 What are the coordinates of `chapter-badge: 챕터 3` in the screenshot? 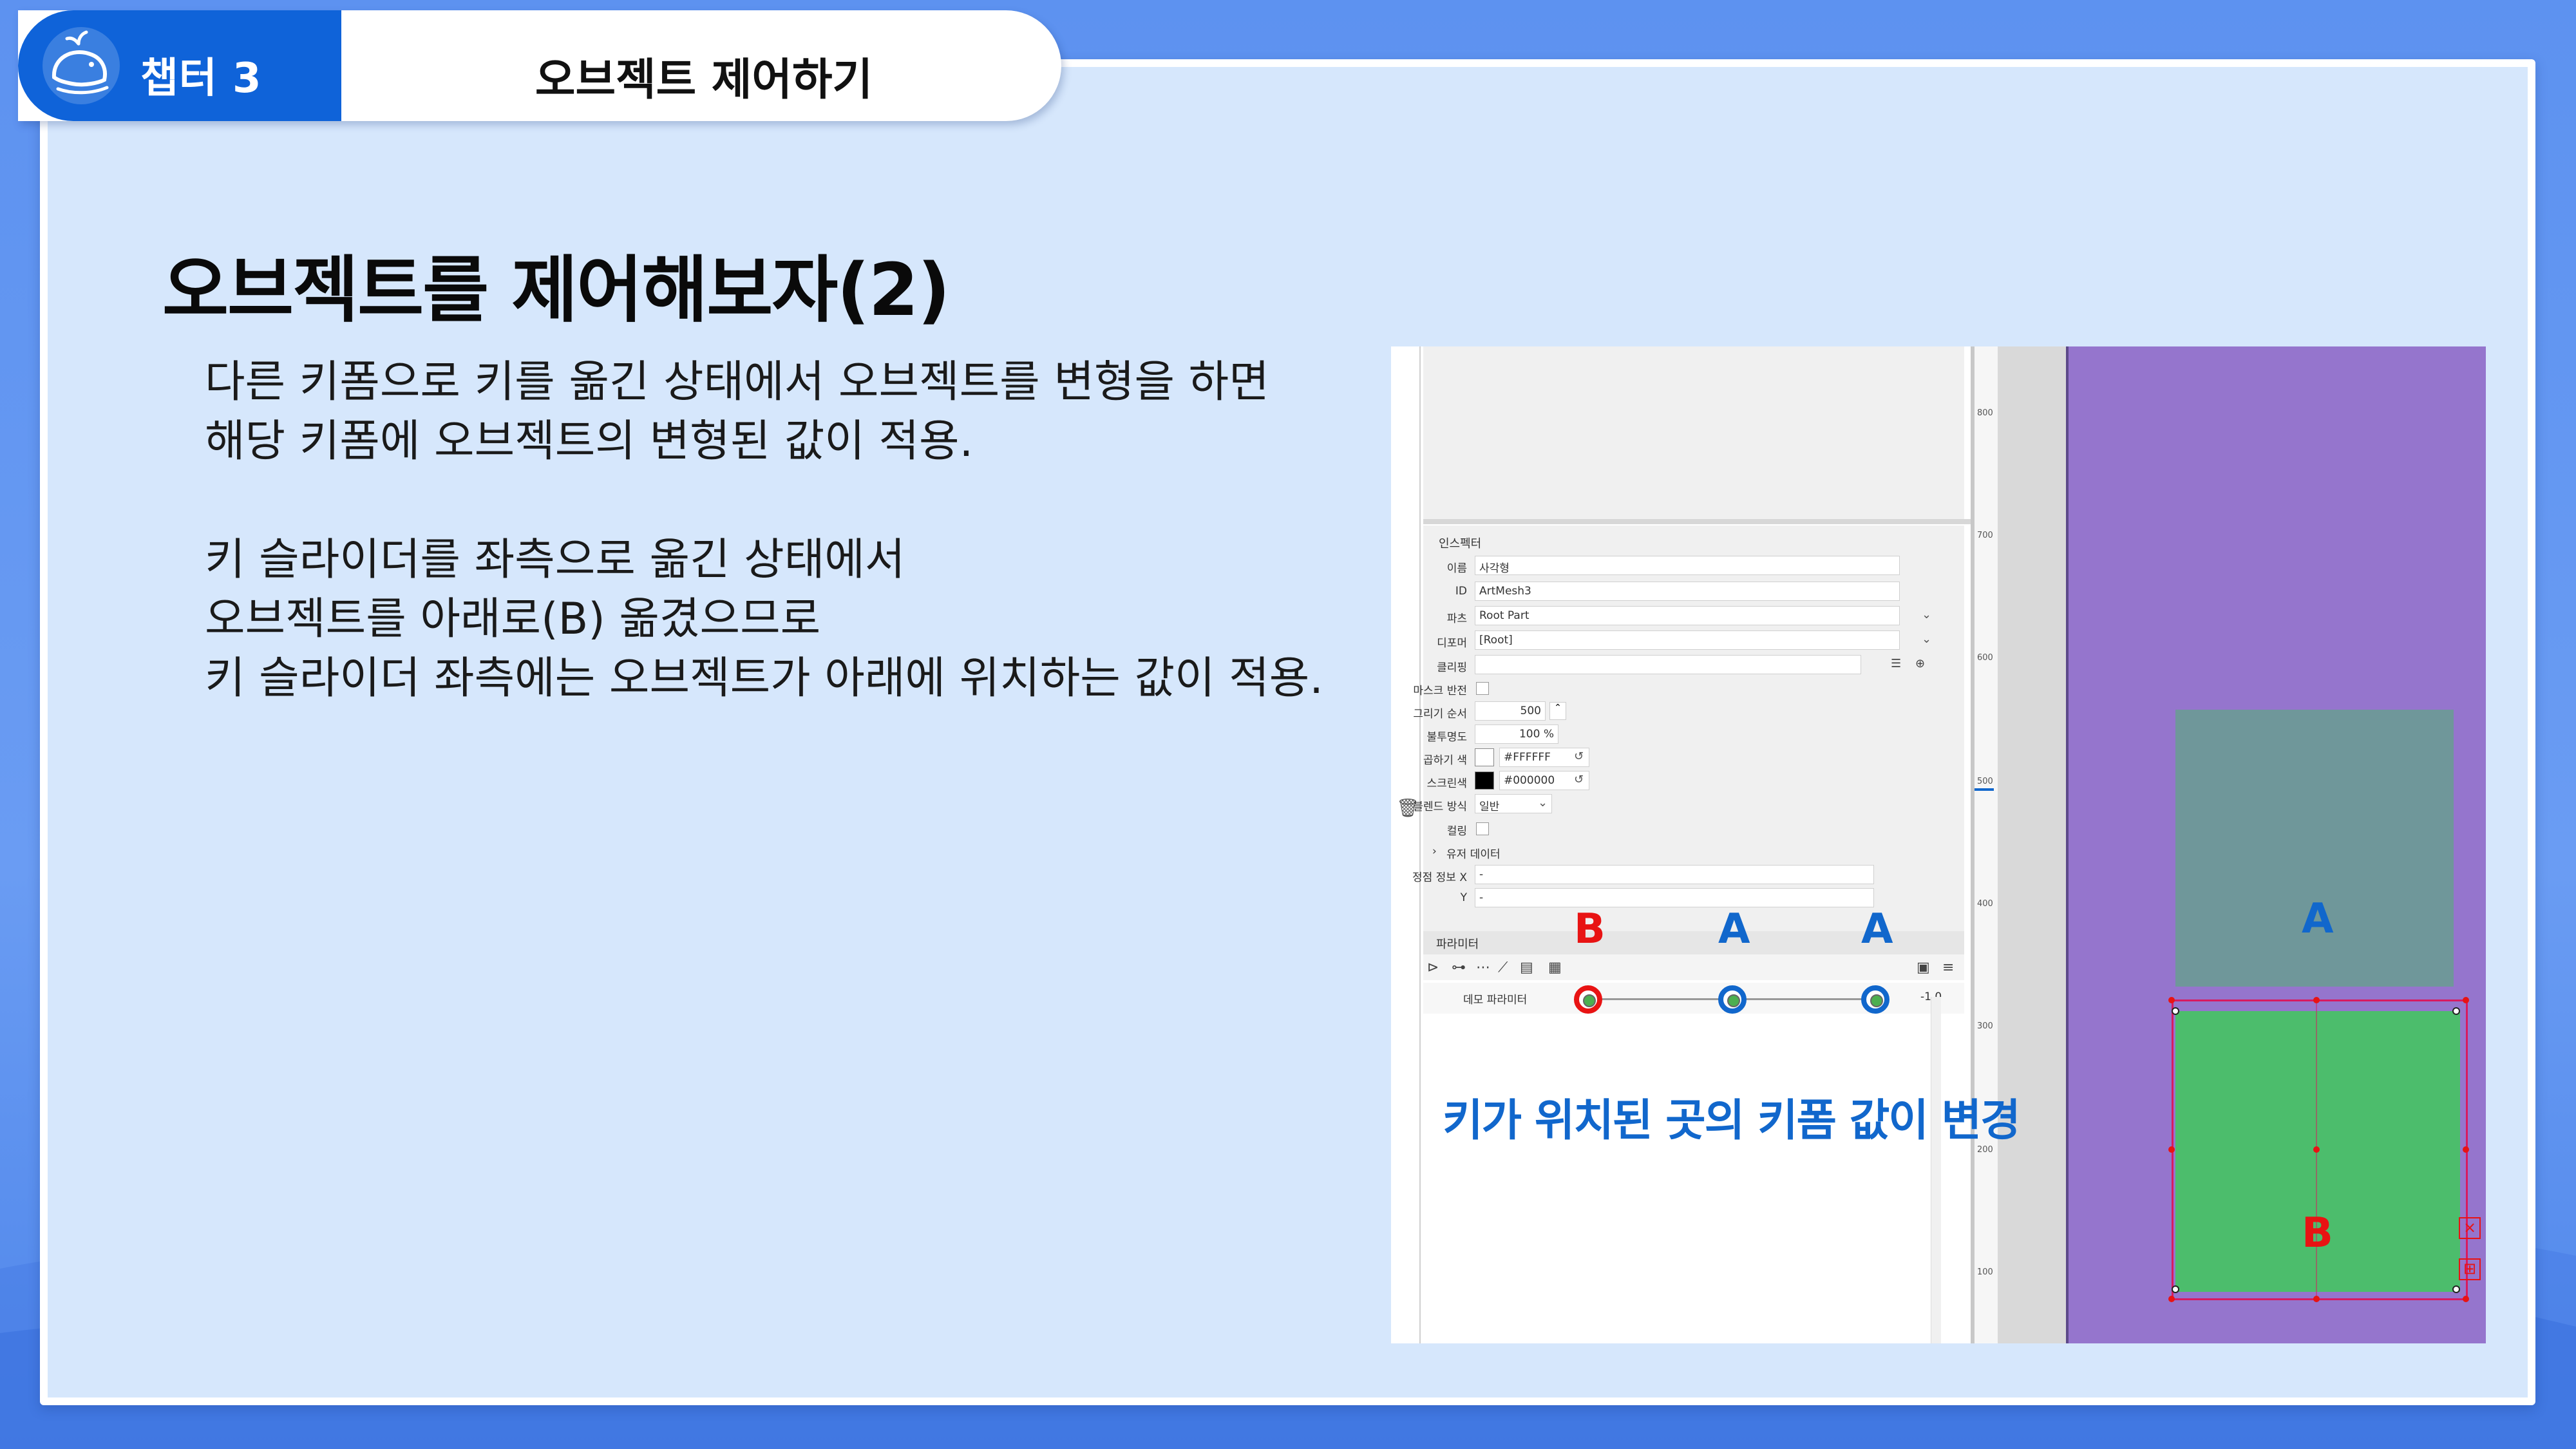 It's located at (179, 65).